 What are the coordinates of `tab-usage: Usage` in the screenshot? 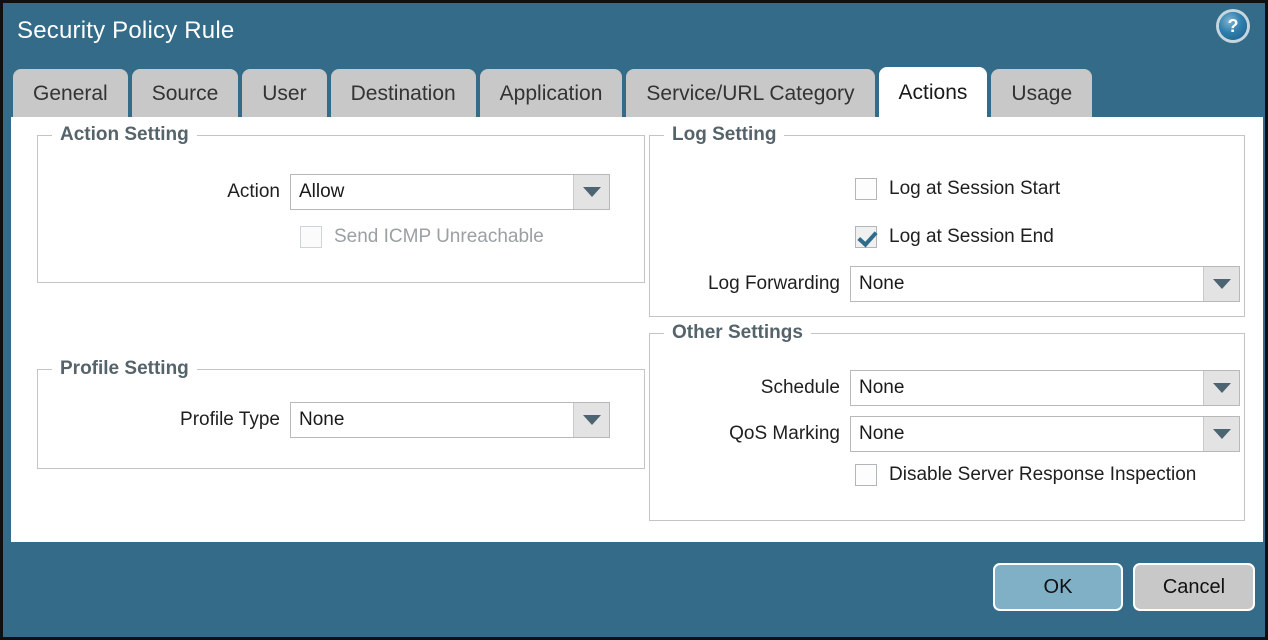 It's located at (1042, 94).